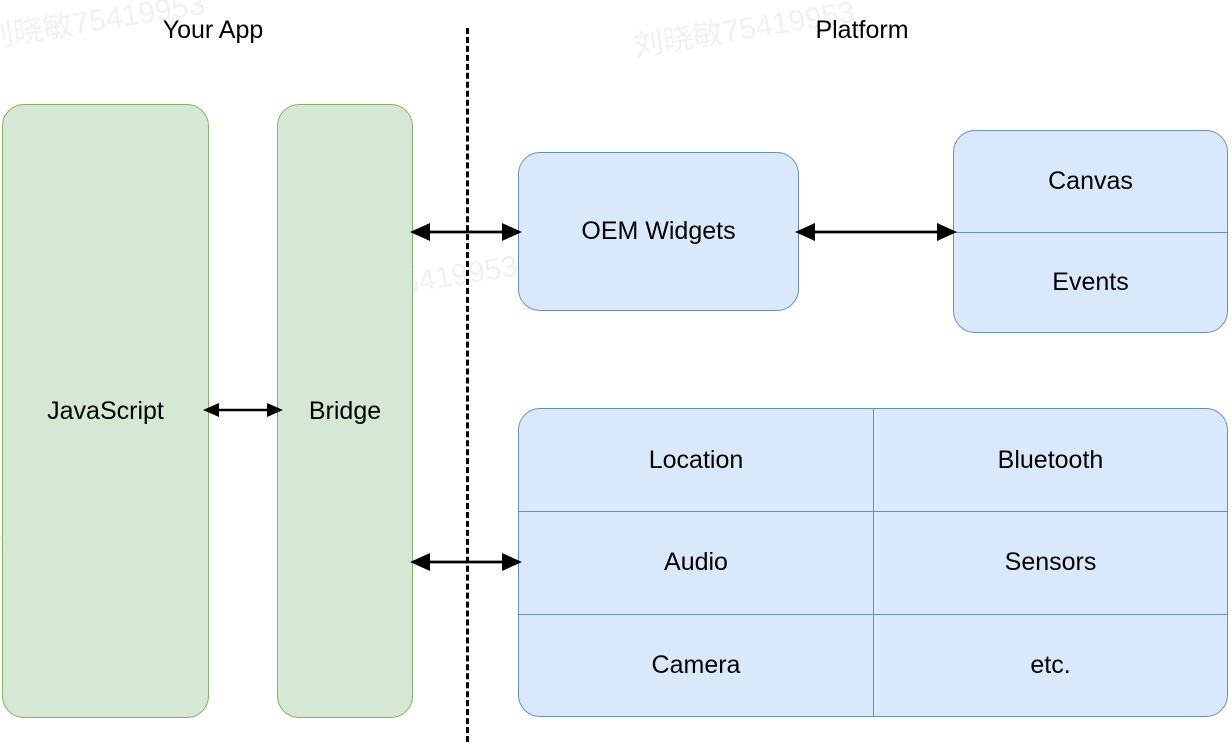  I want to click on capability-bluetooth-label: Bluetooth, so click(1050, 459).